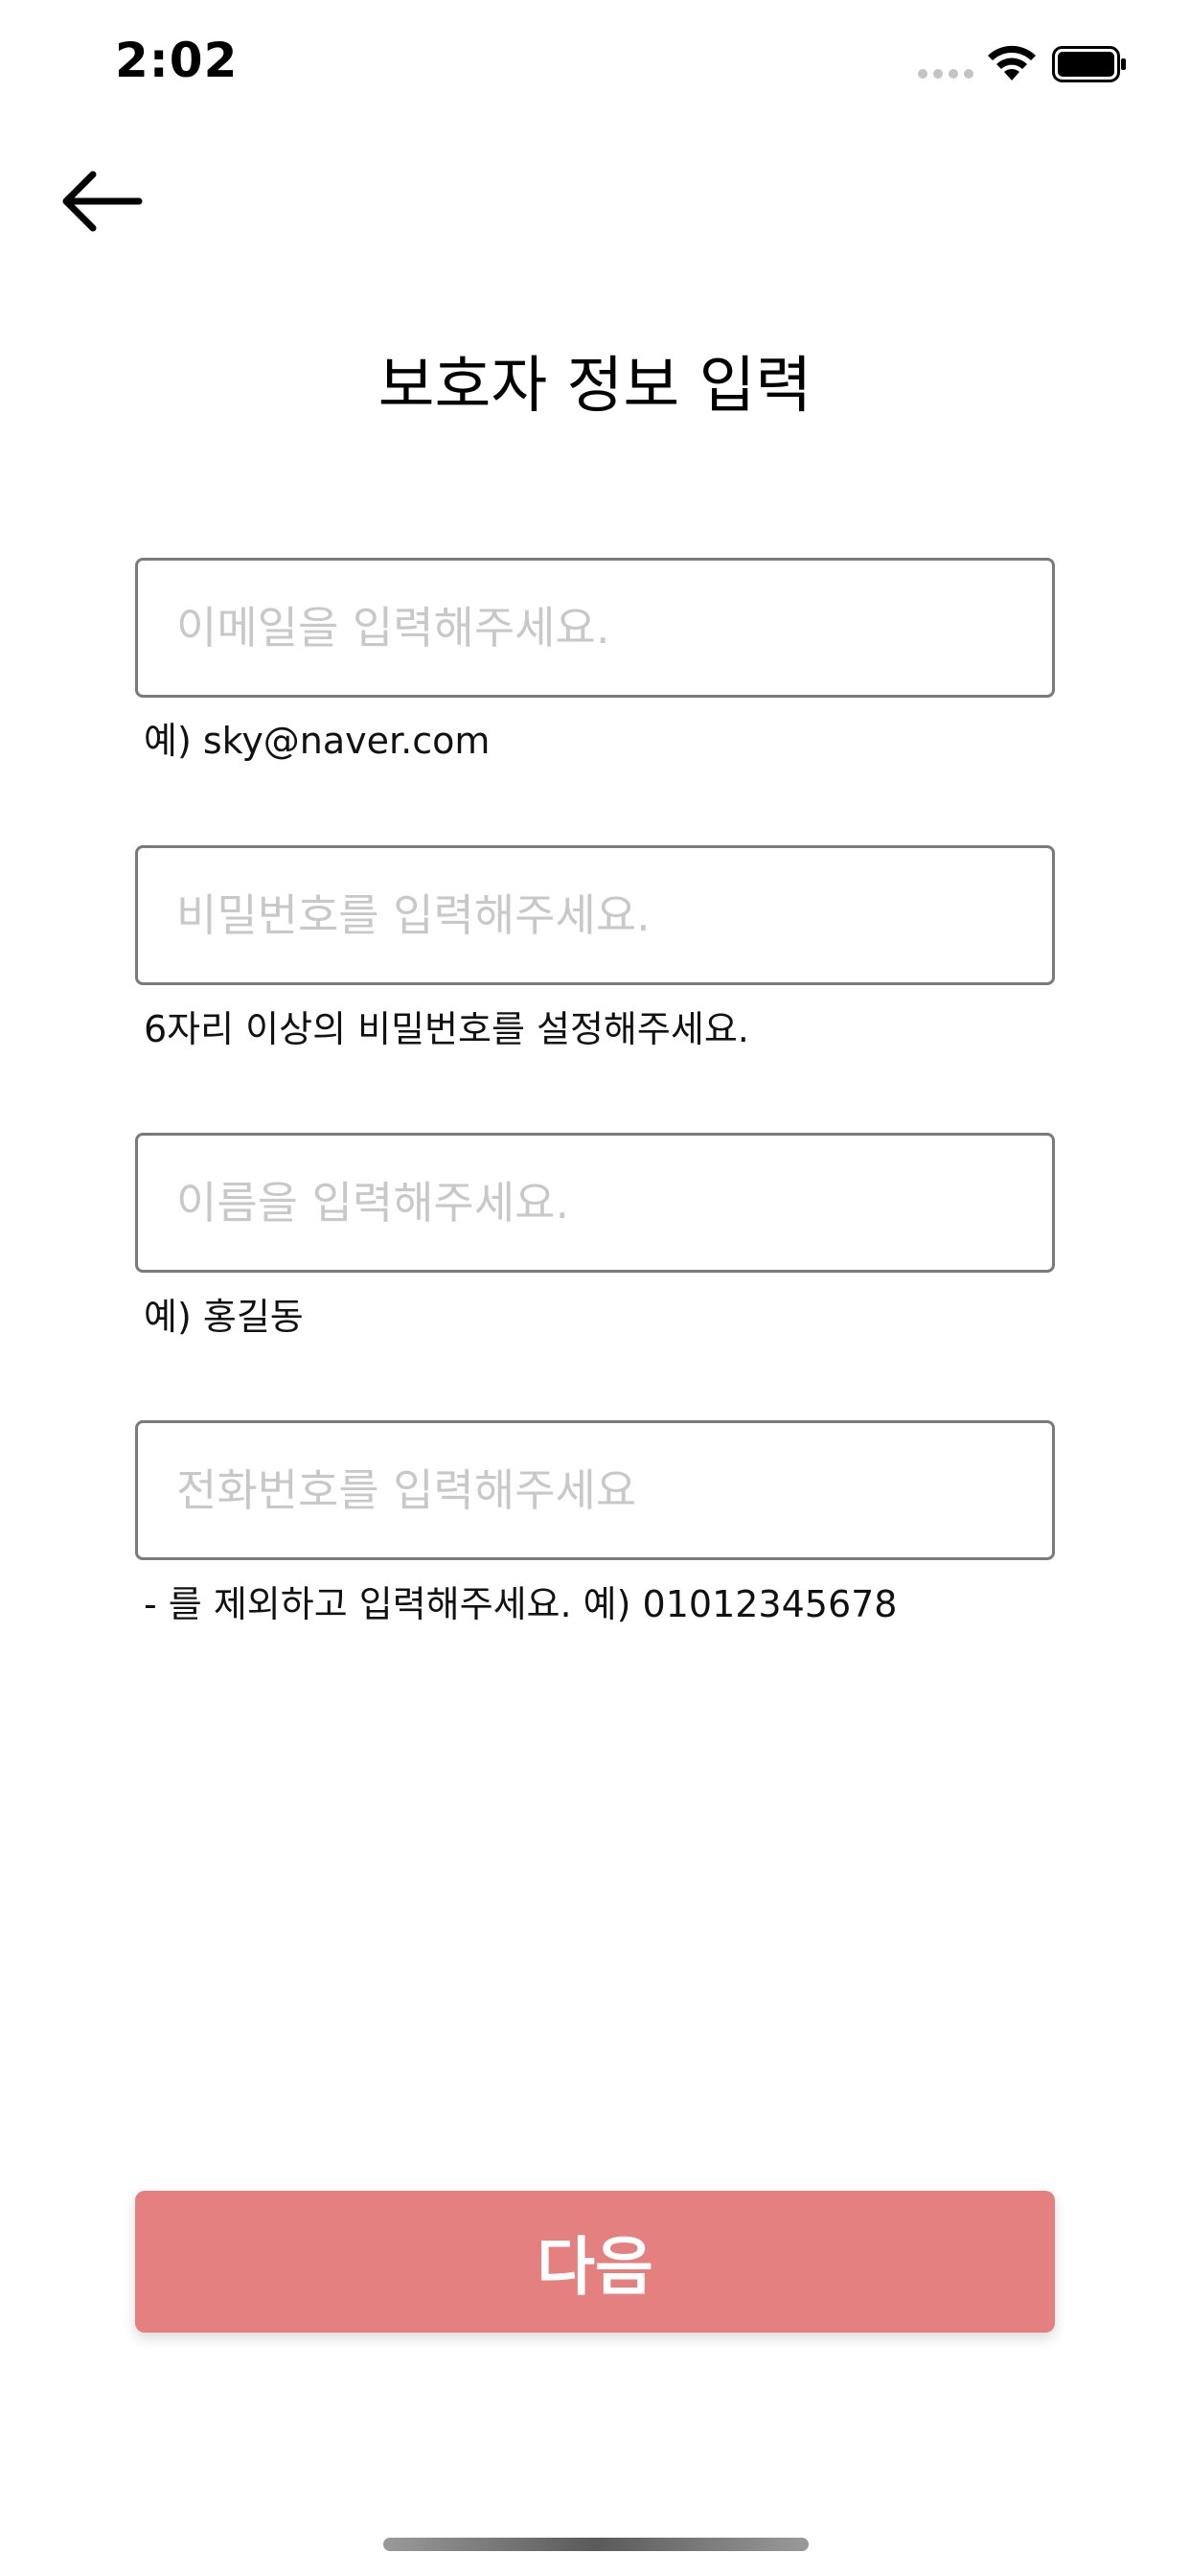 This screenshot has height=2576, width=1190. I want to click on next-button: 다음, so click(595, 2262).